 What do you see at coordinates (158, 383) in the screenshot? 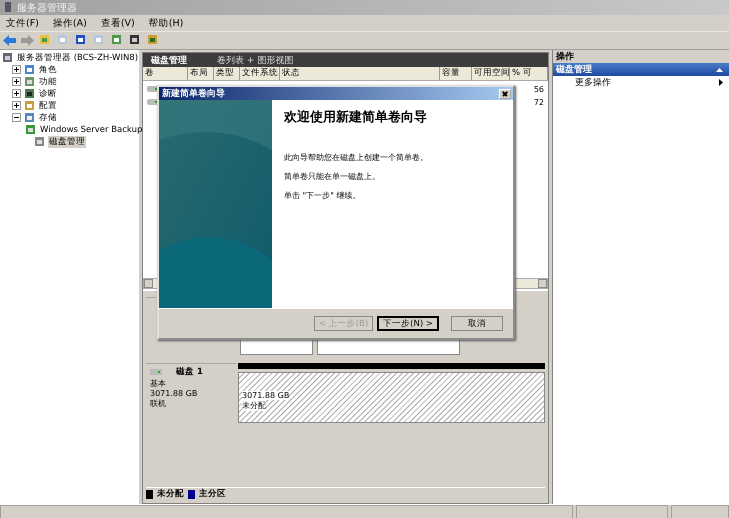
I see `disk-type: 基本` at bounding box center [158, 383].